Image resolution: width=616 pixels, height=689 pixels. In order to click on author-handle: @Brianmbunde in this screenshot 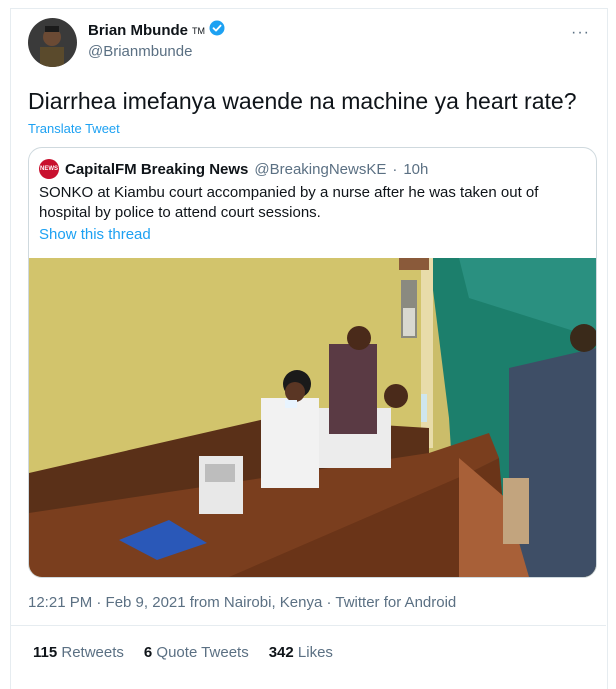, I will do `click(140, 51)`.